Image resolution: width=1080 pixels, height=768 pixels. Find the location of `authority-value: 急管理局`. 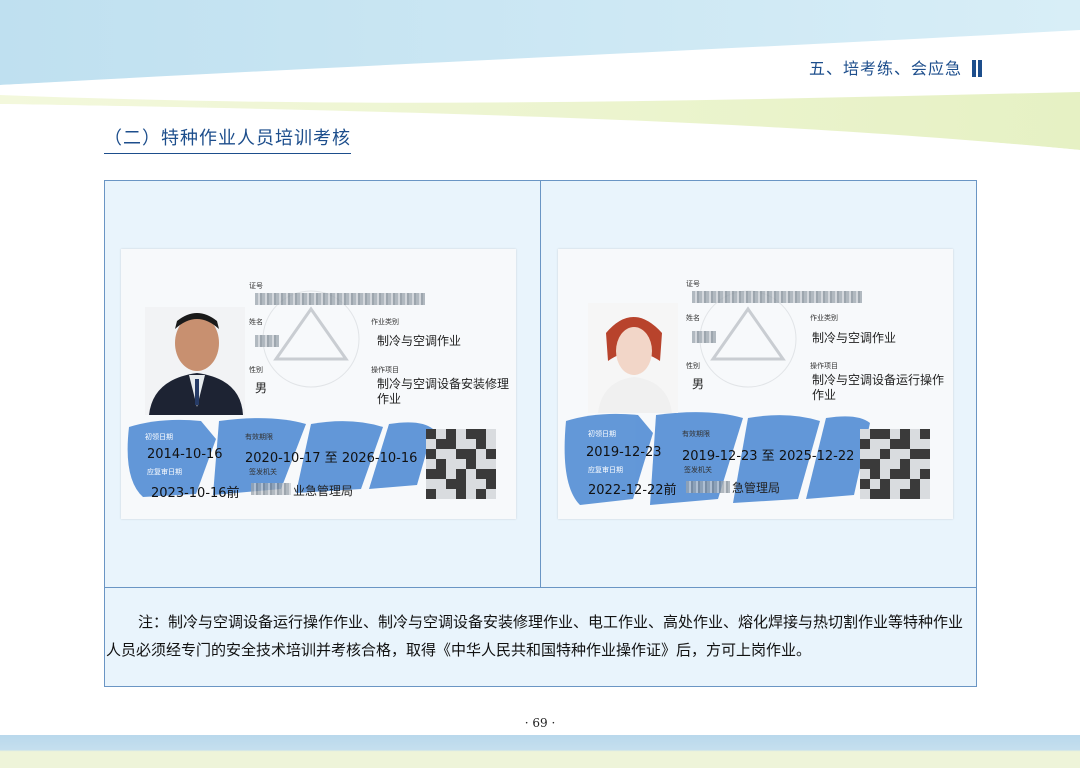

authority-value: 急管理局 is located at coordinates (756, 488).